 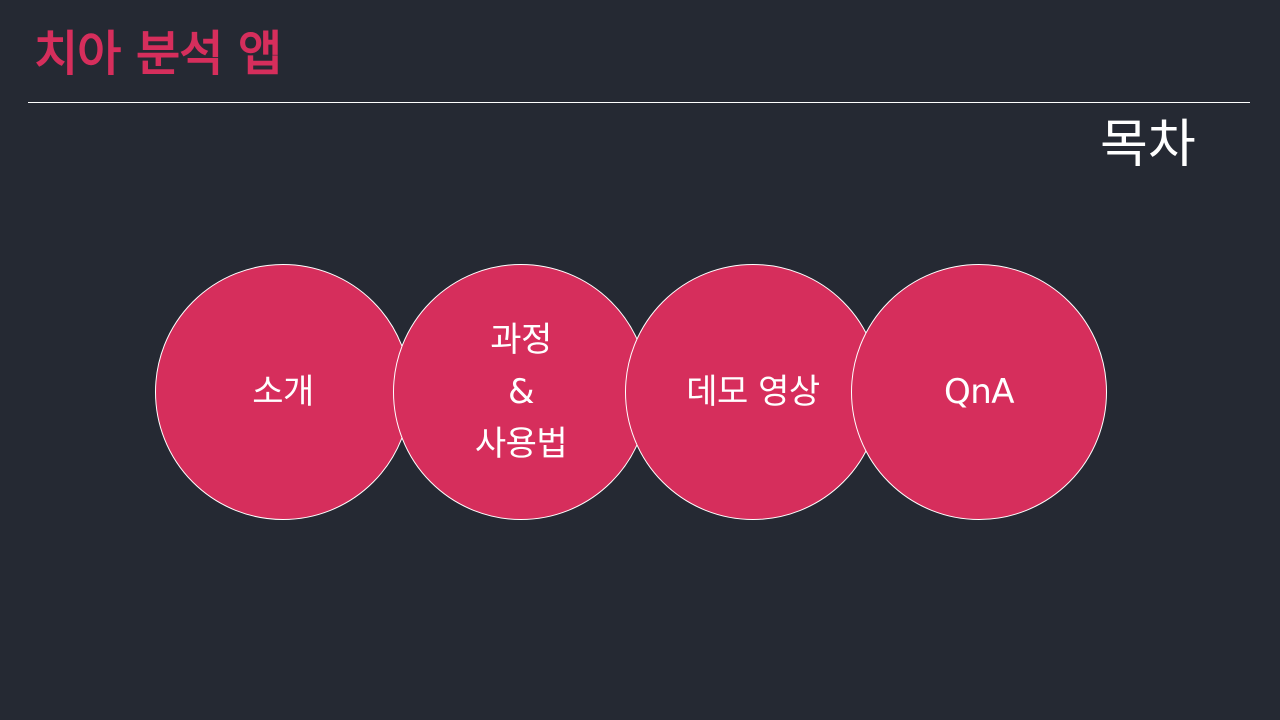 I want to click on title-divider, so click(x=639, y=102).